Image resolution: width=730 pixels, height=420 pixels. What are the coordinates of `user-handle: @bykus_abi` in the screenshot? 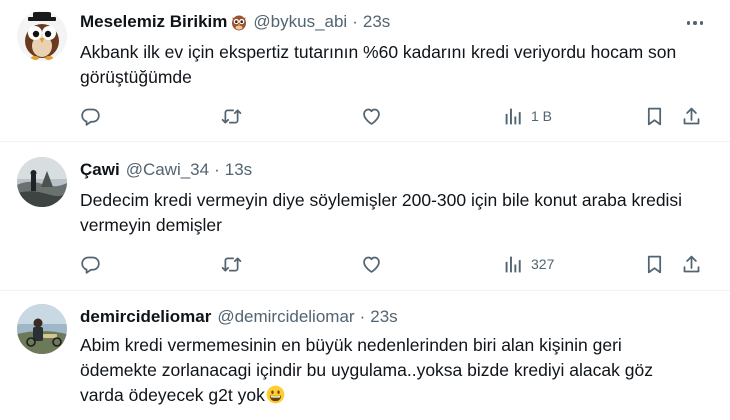 It's located at (300, 22).